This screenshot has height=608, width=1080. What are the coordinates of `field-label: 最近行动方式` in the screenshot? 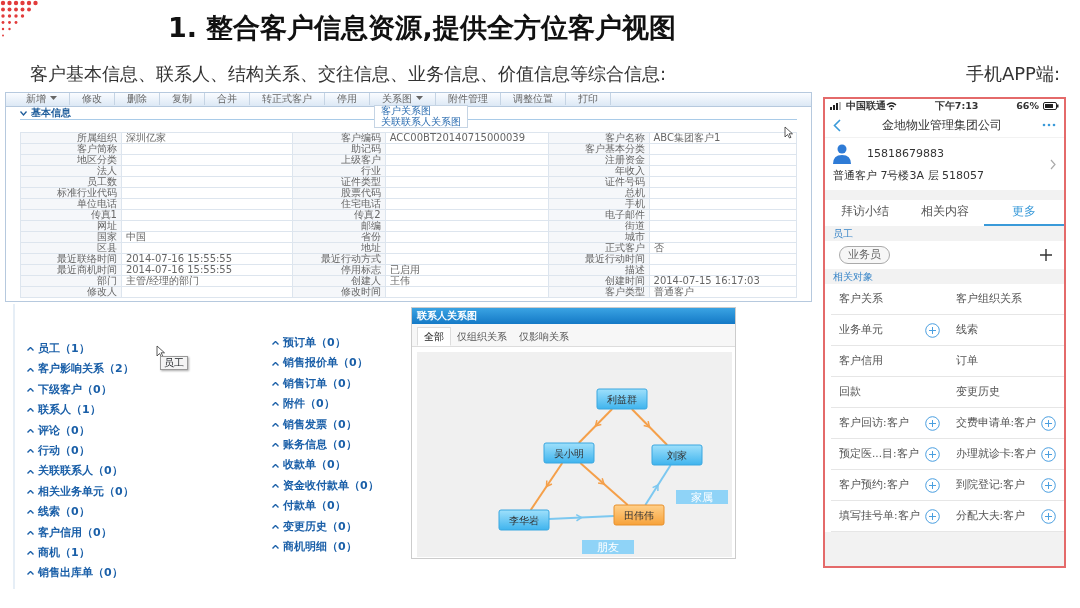 It's located at (339, 259).